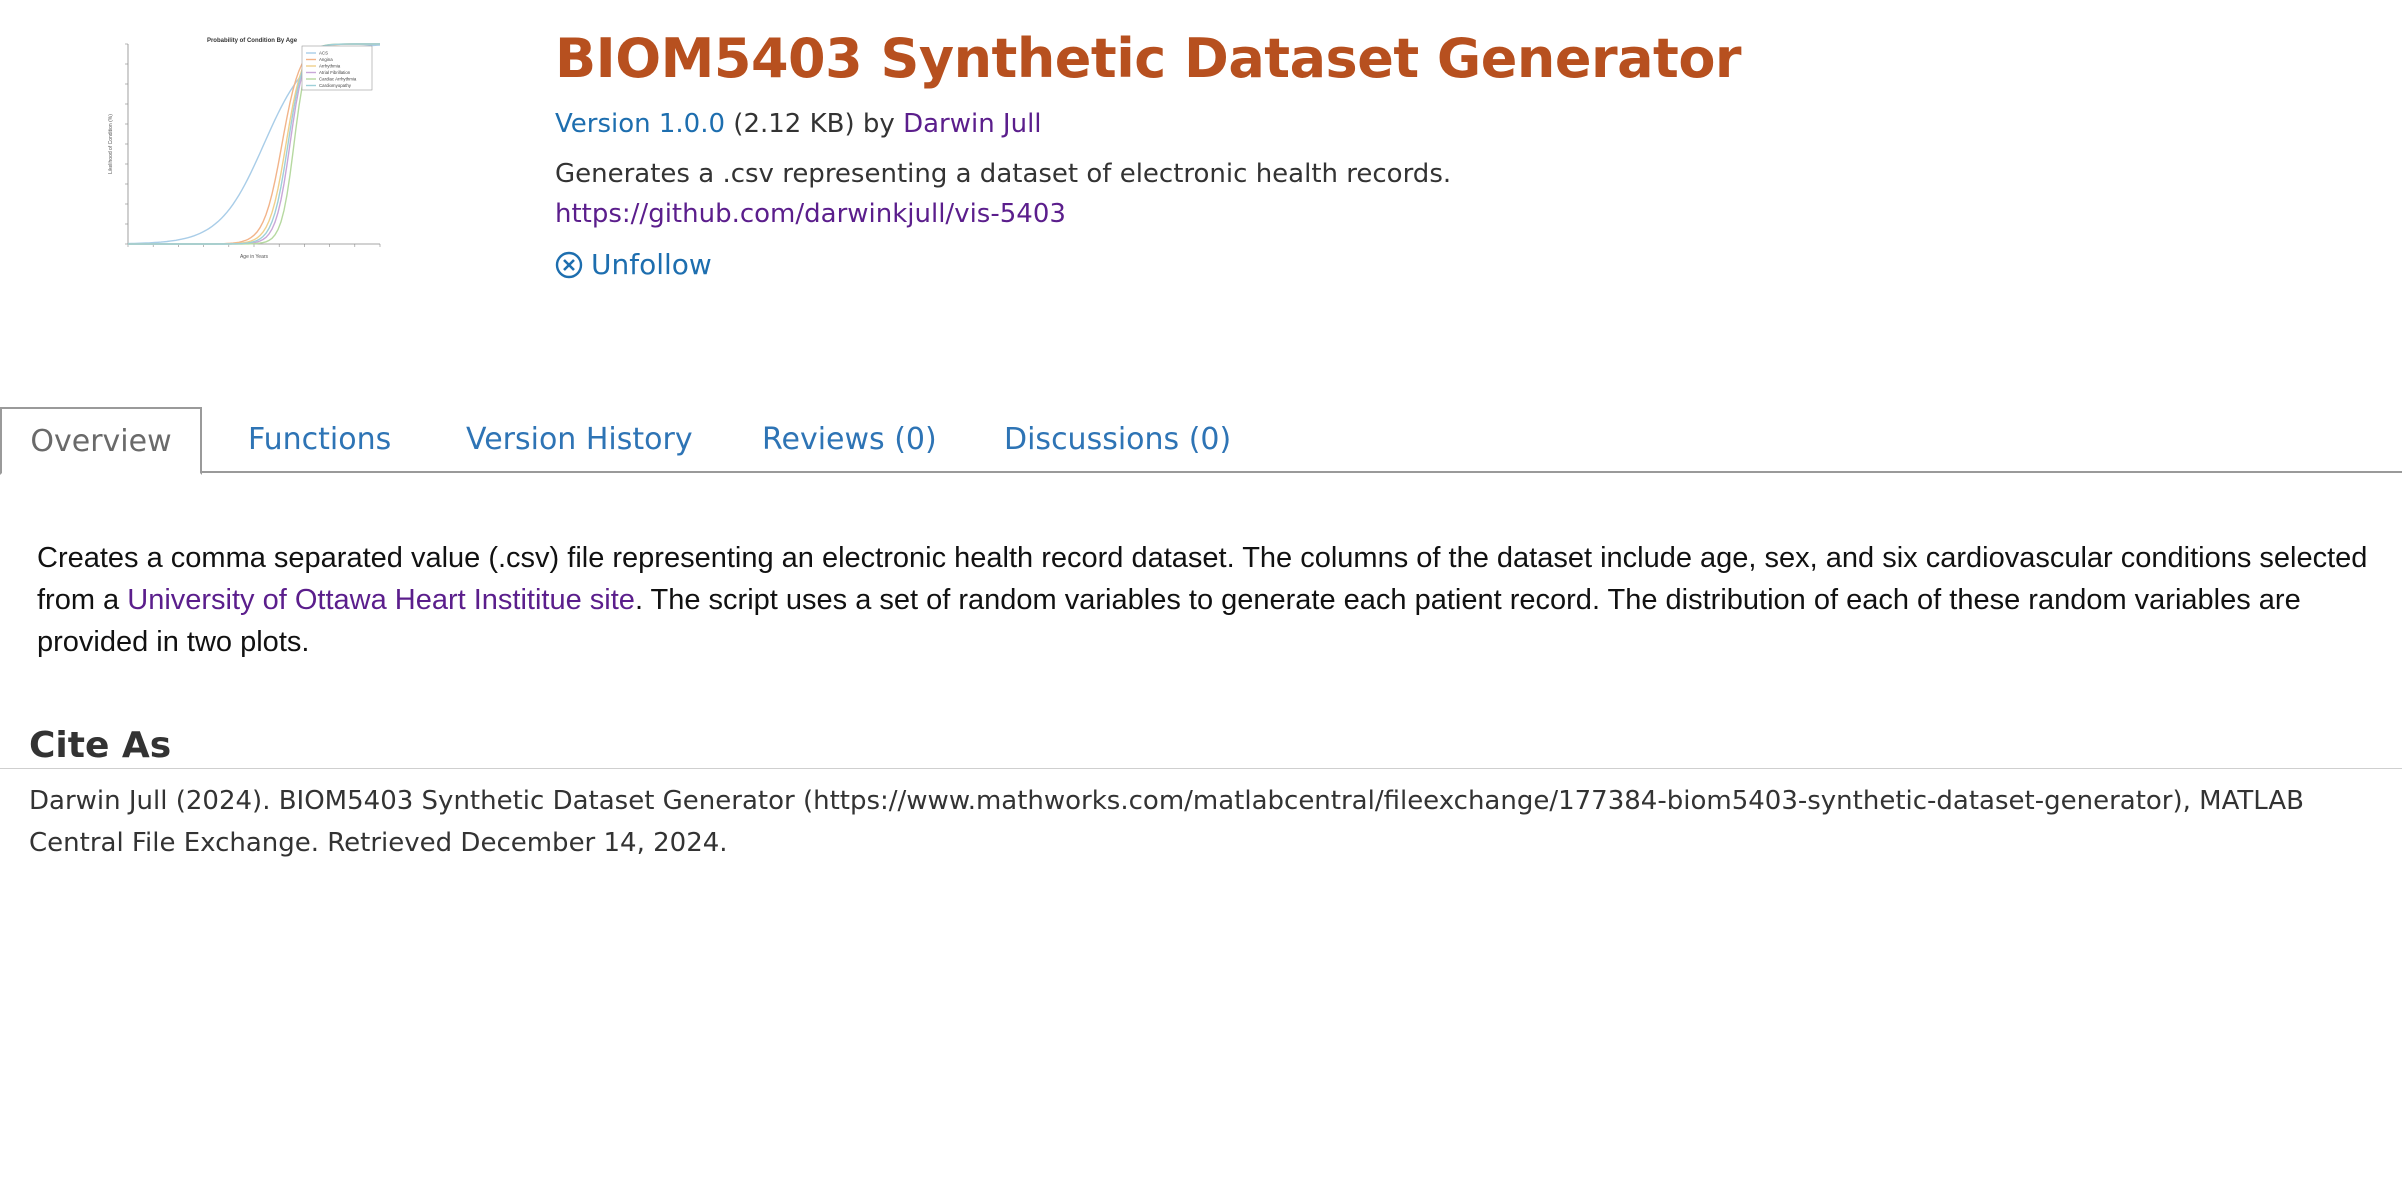 This screenshot has height=1198, width=2402. I want to click on version-link: Version 1.0.0, so click(640, 124).